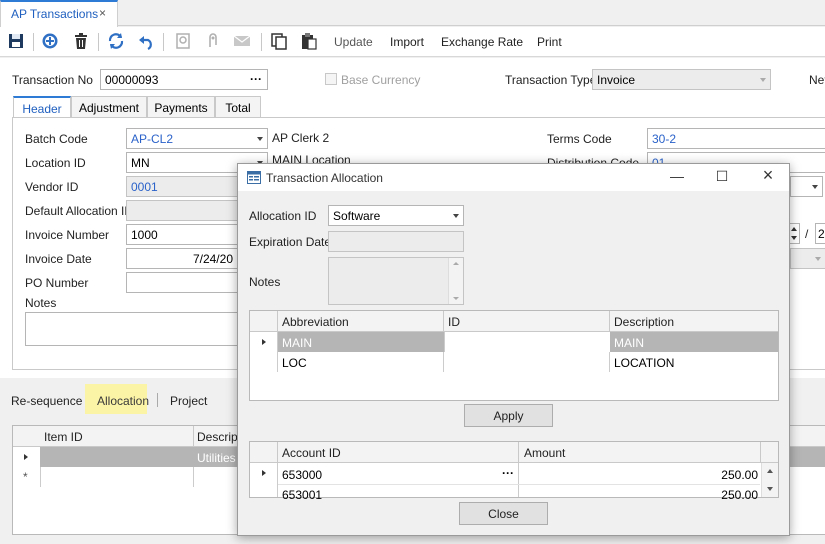 The image size is (825, 544). Describe the element at coordinates (544, 453) in the screenshot. I see `column-amount: Amount` at that location.